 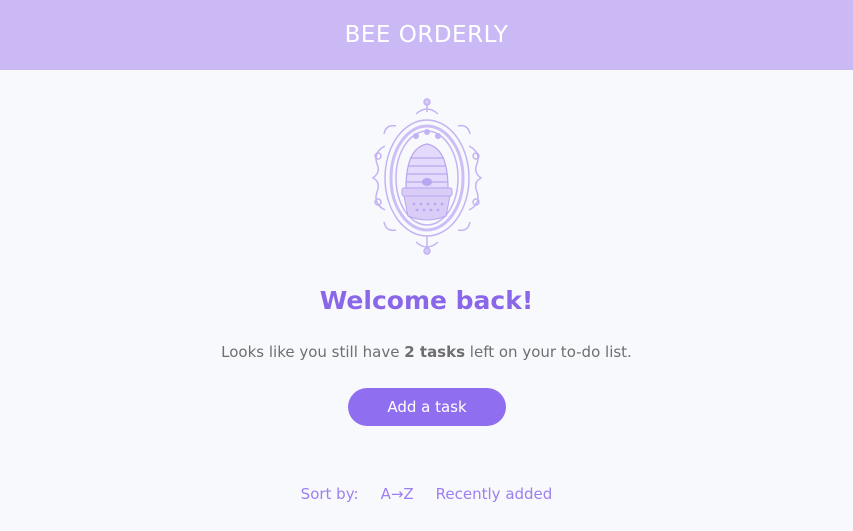 I want to click on task-count: 2 tasks, so click(x=435, y=352).